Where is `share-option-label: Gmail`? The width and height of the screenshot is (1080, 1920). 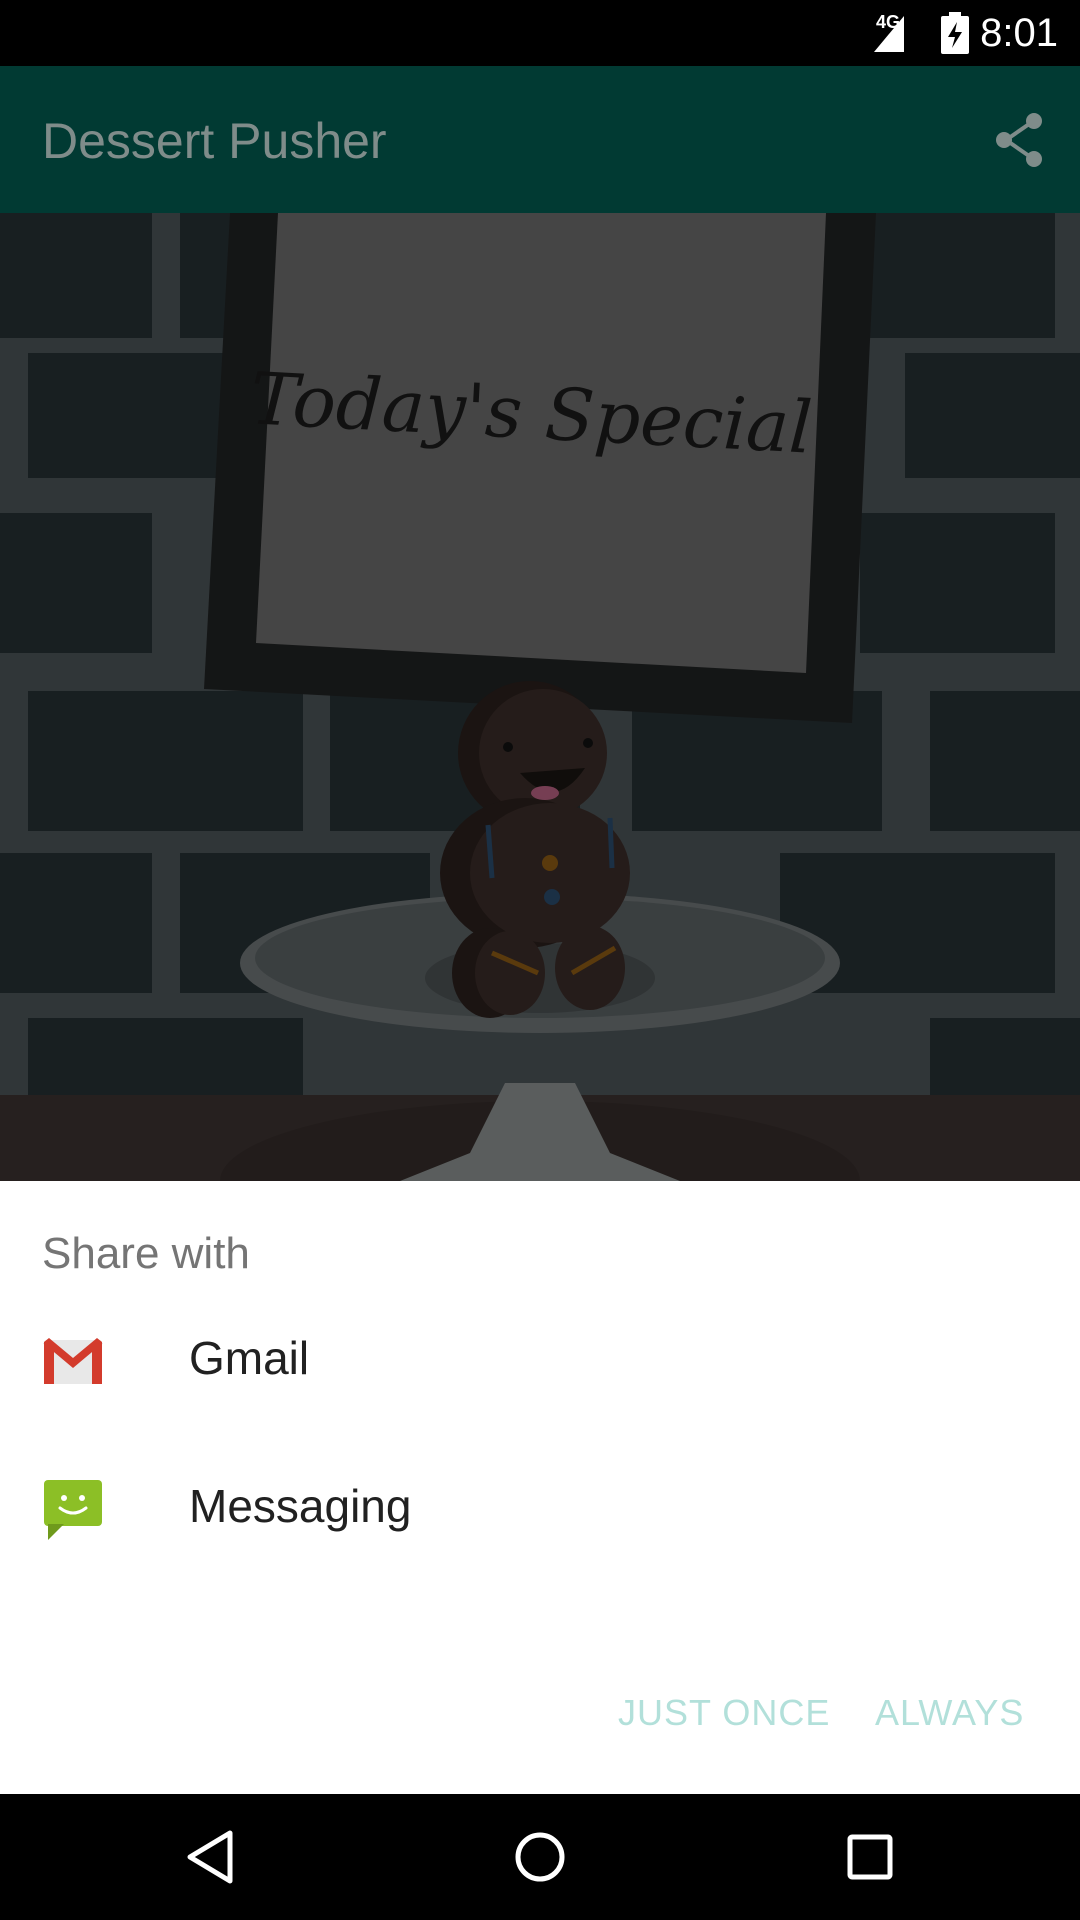
share-option-label: Gmail is located at coordinates (249, 1358).